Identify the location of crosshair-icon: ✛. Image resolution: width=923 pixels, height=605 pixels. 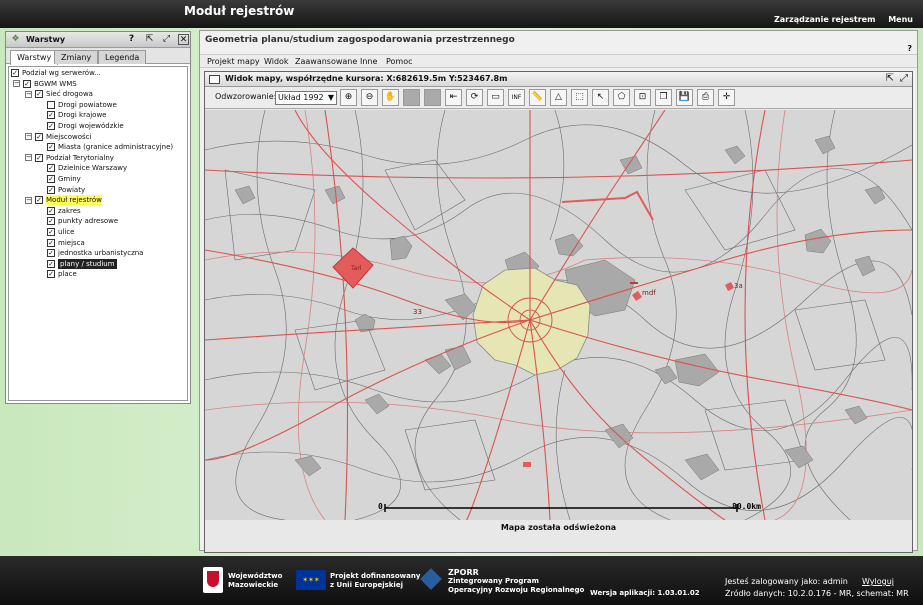
(726, 97).